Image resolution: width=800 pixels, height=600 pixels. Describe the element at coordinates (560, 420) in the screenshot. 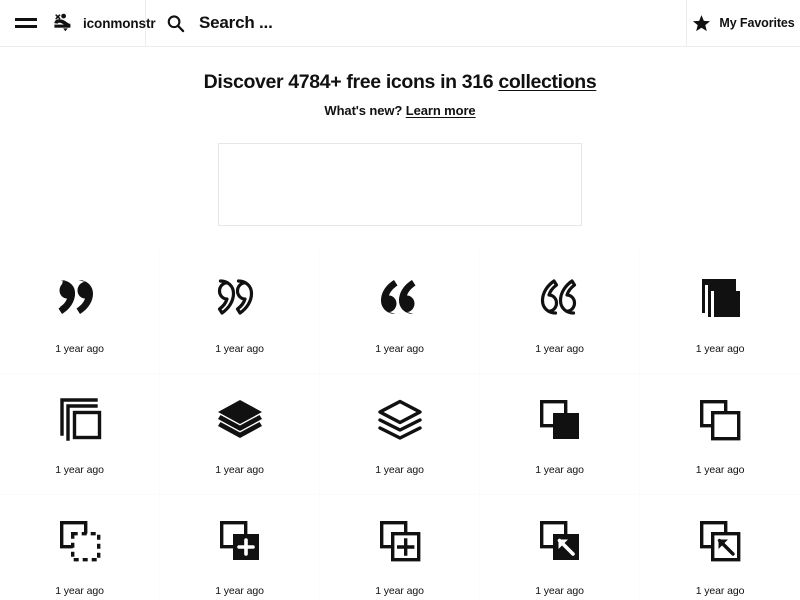

I see `copy-filled-icon` at that location.